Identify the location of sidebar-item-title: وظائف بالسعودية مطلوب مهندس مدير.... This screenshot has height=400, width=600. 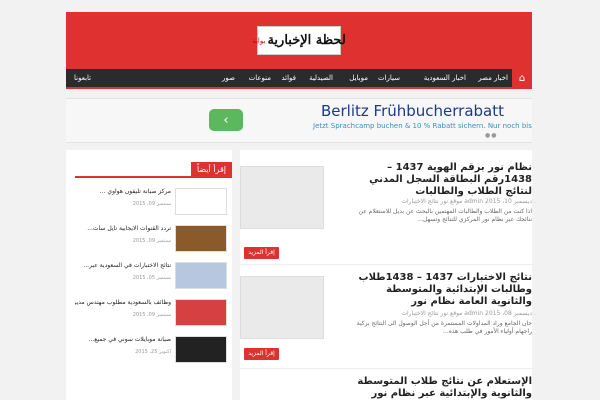
(123, 302).